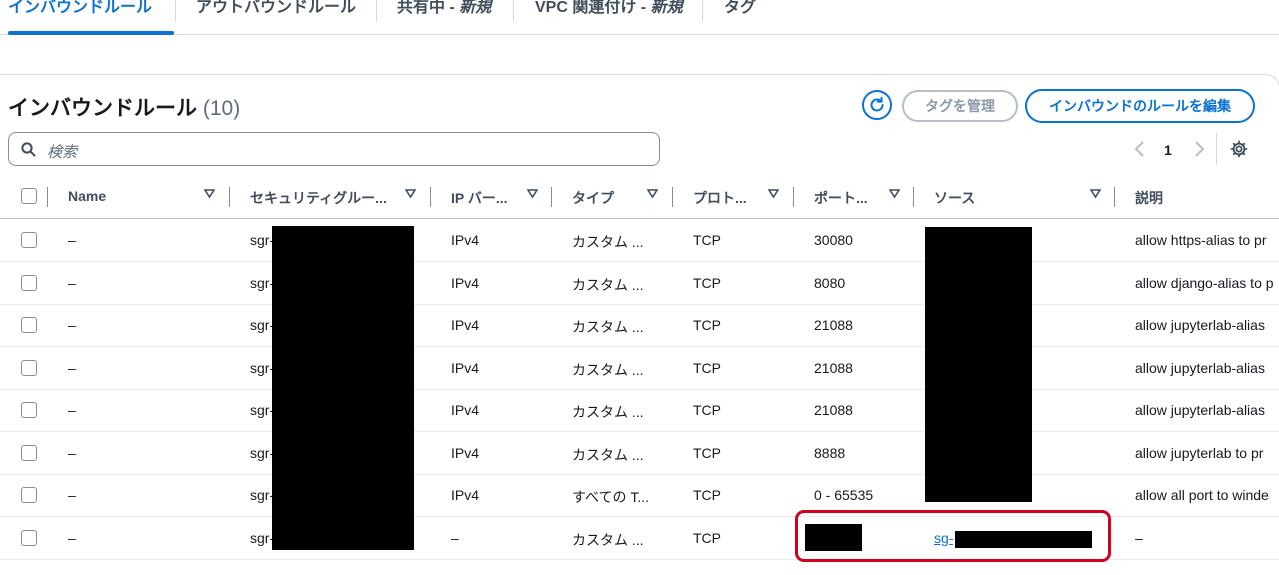  I want to click on cell-description: allow all port to winde, so click(1202, 495).